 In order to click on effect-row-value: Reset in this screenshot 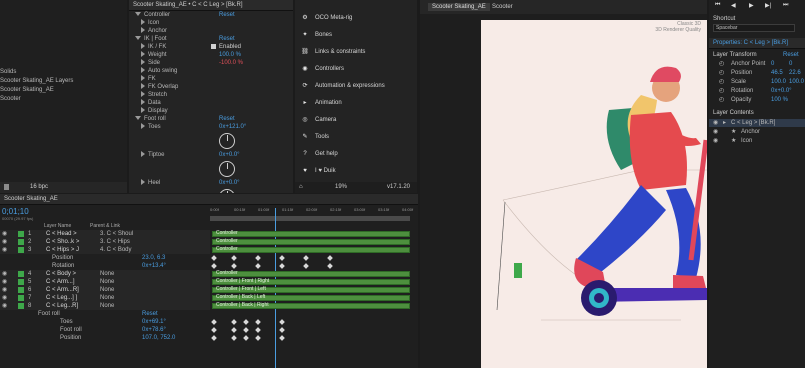, I will do `click(227, 15)`.